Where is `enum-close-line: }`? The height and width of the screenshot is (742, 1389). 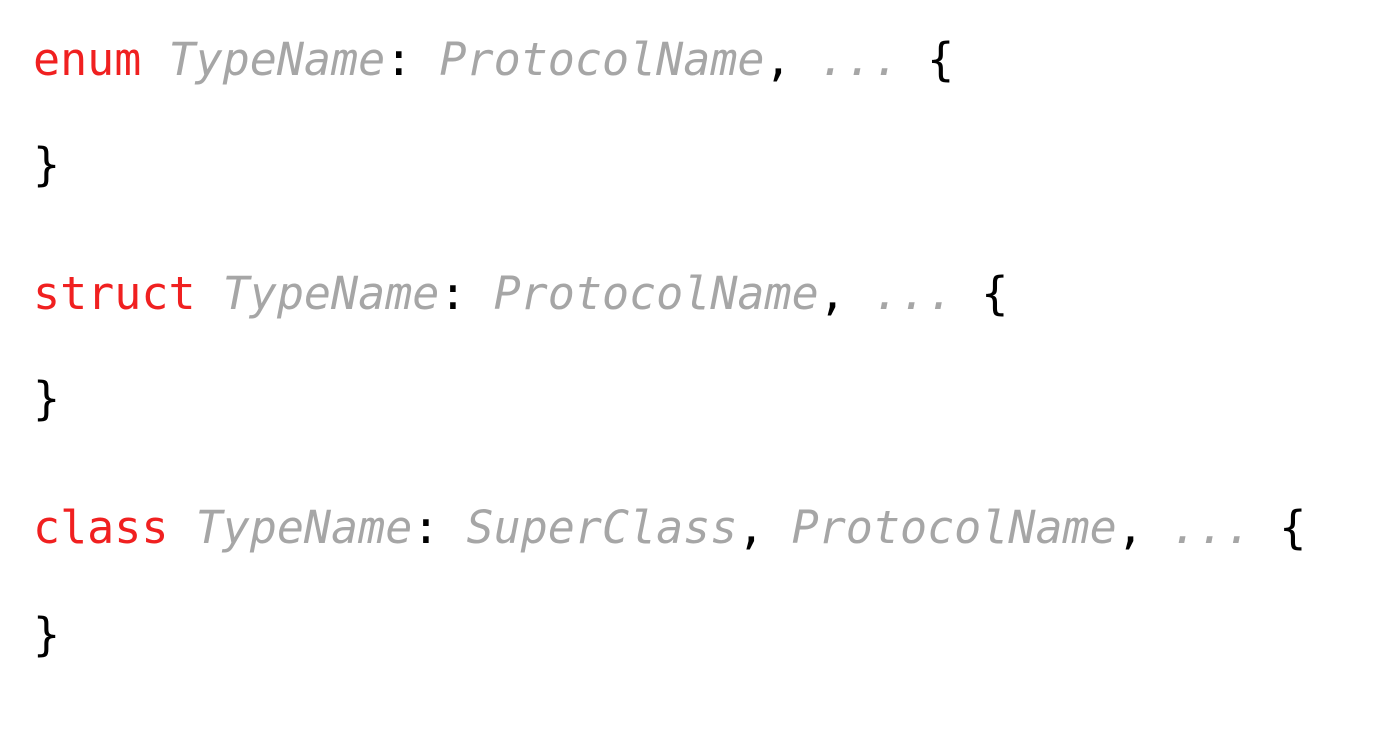 enum-close-line: } is located at coordinates (46, 165).